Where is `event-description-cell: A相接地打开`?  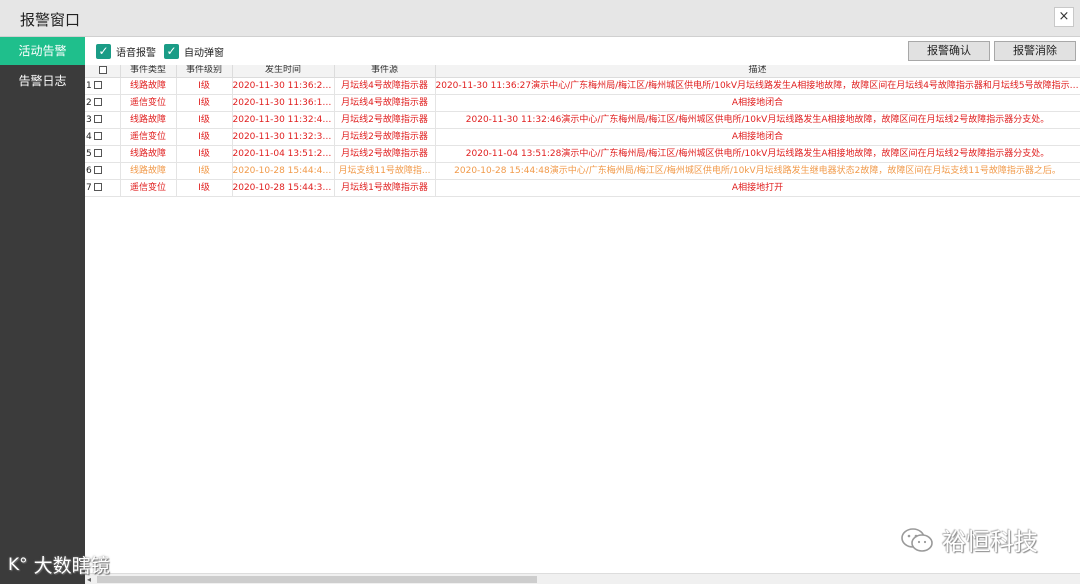
event-description-cell: A相接地打开 is located at coordinates (757, 188).